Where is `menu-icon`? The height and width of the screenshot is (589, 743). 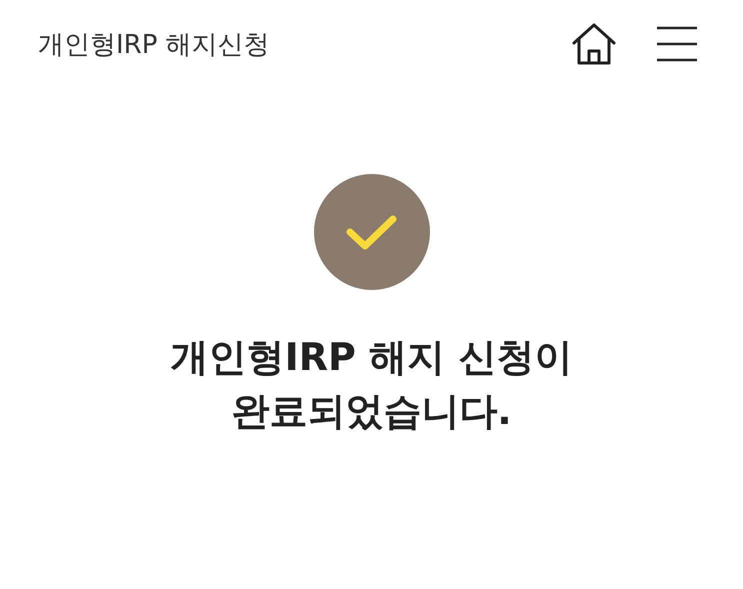
menu-icon is located at coordinates (677, 44).